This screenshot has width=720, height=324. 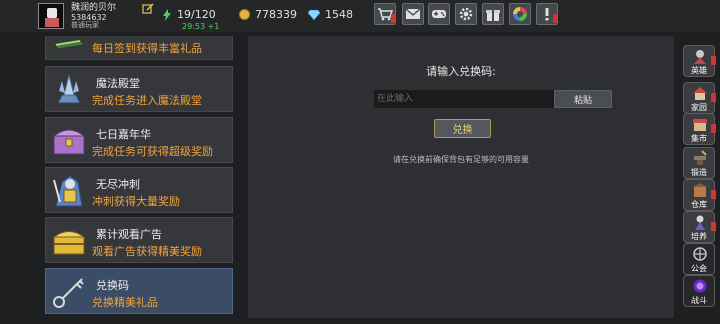 I want to click on player-name: 魏润的贝尔, so click(x=94, y=8).